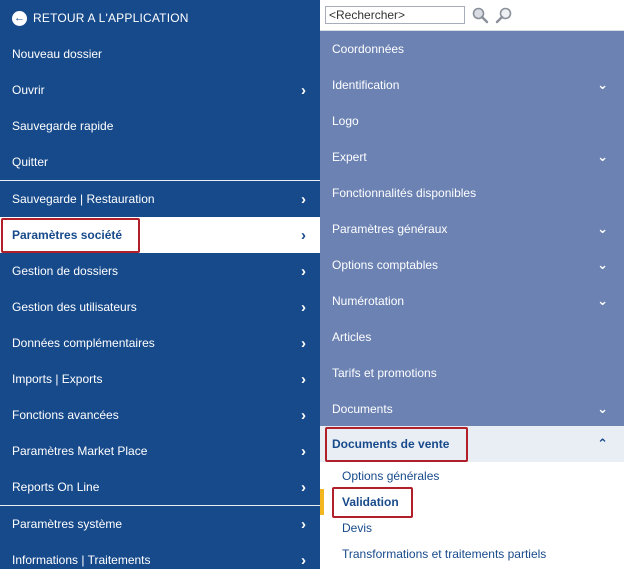 This screenshot has height=569, width=624. I want to click on menu-item-parametres-systeme: Paramètres système ›, so click(160, 524).